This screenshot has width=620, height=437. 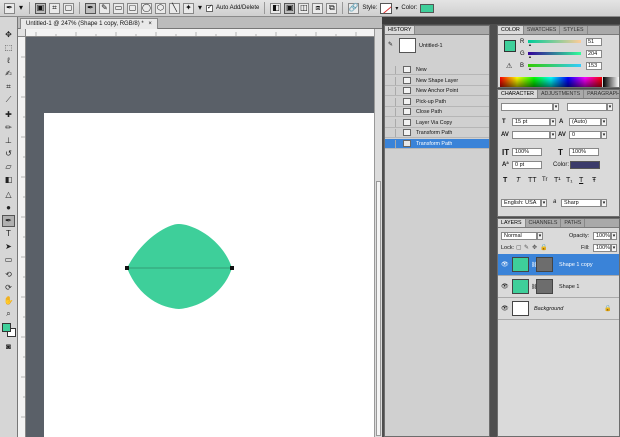 I want to click on font-family-field, so click(x=527, y=107).